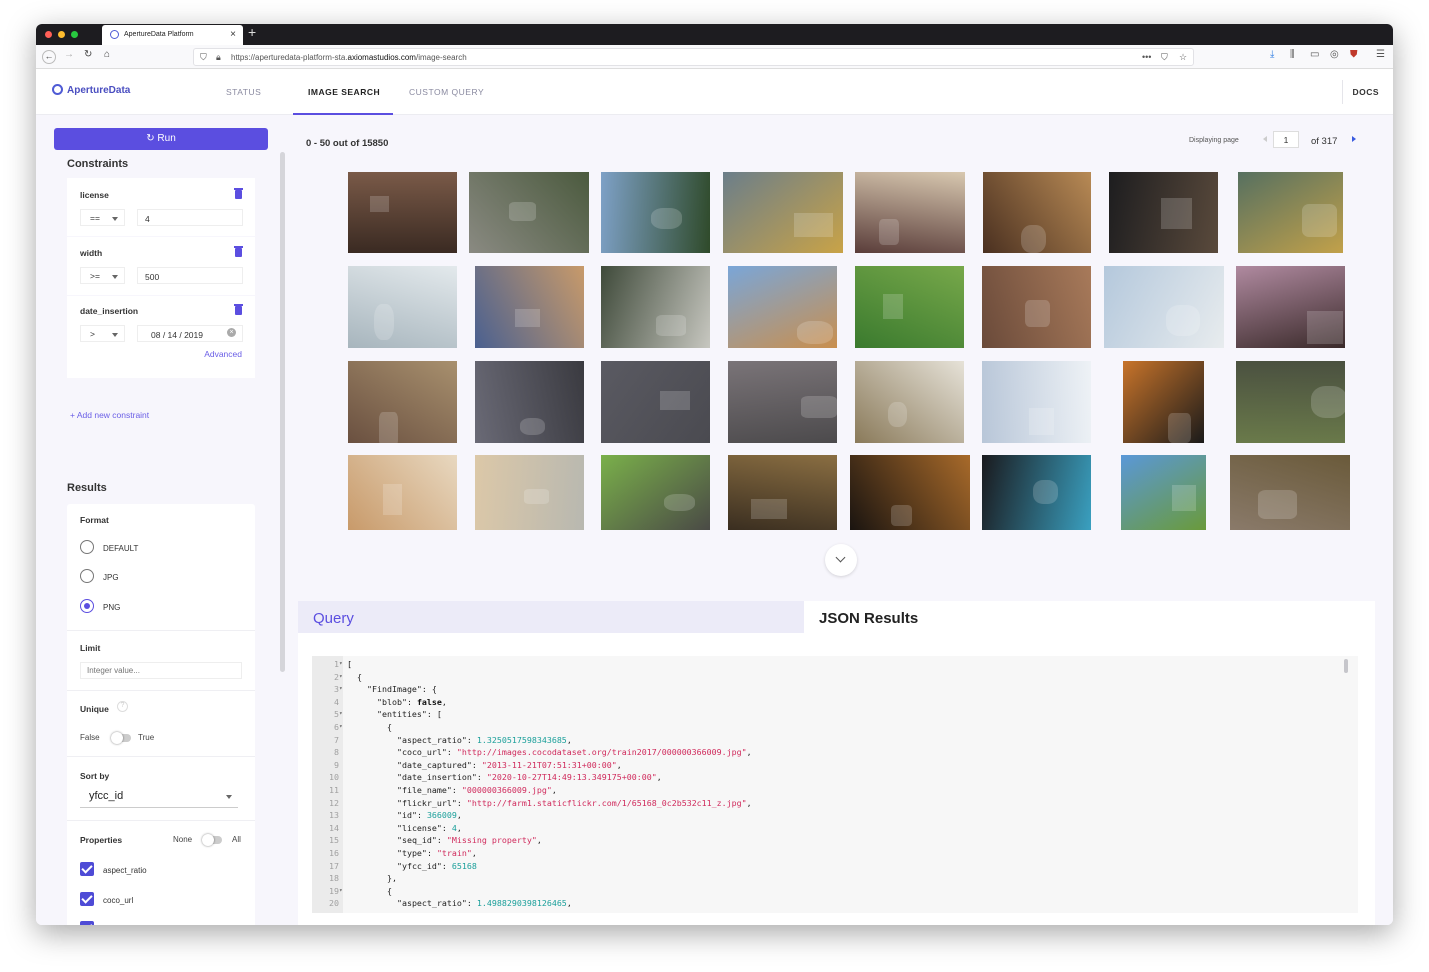 Image resolution: width=1429 pixels, height=972 pixels. Describe the element at coordinates (109, 415) in the screenshot. I see `add-constraint-link: + Add new constraint` at that location.